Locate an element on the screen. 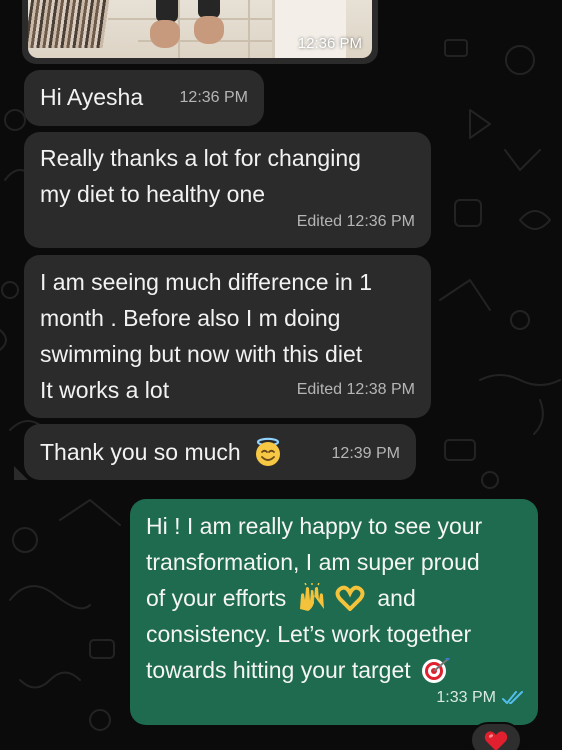 This screenshot has width=562, height=750. message-text-line: of your efforts and is located at coordinates (281, 598).